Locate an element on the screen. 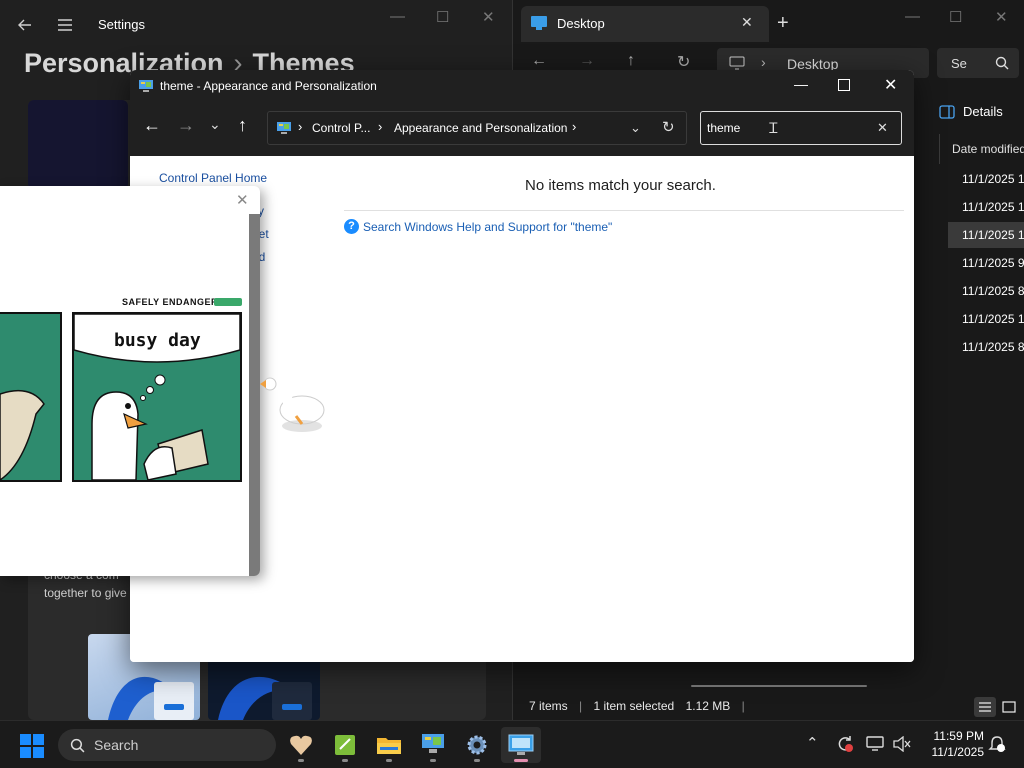 The width and height of the screenshot is (1024, 768). search-input: theme Ꮖ ✕ is located at coordinates (801, 128).